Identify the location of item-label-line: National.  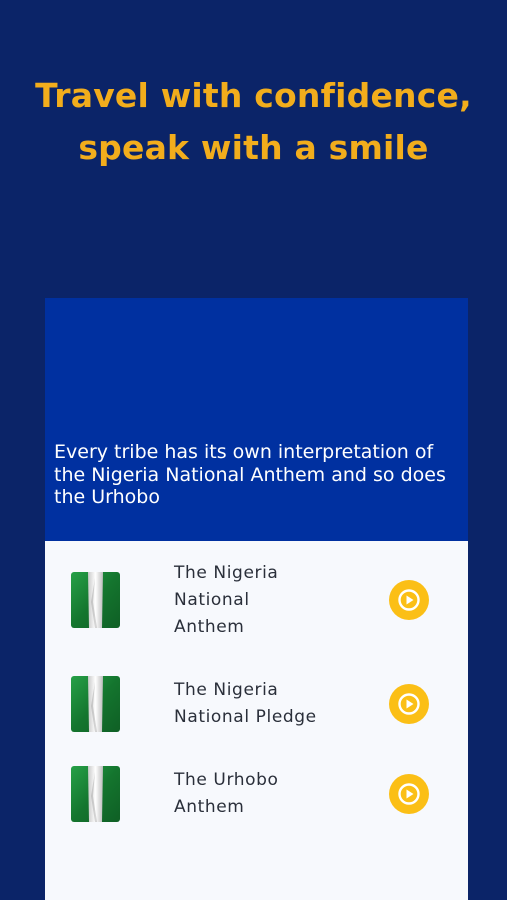
(212, 600).